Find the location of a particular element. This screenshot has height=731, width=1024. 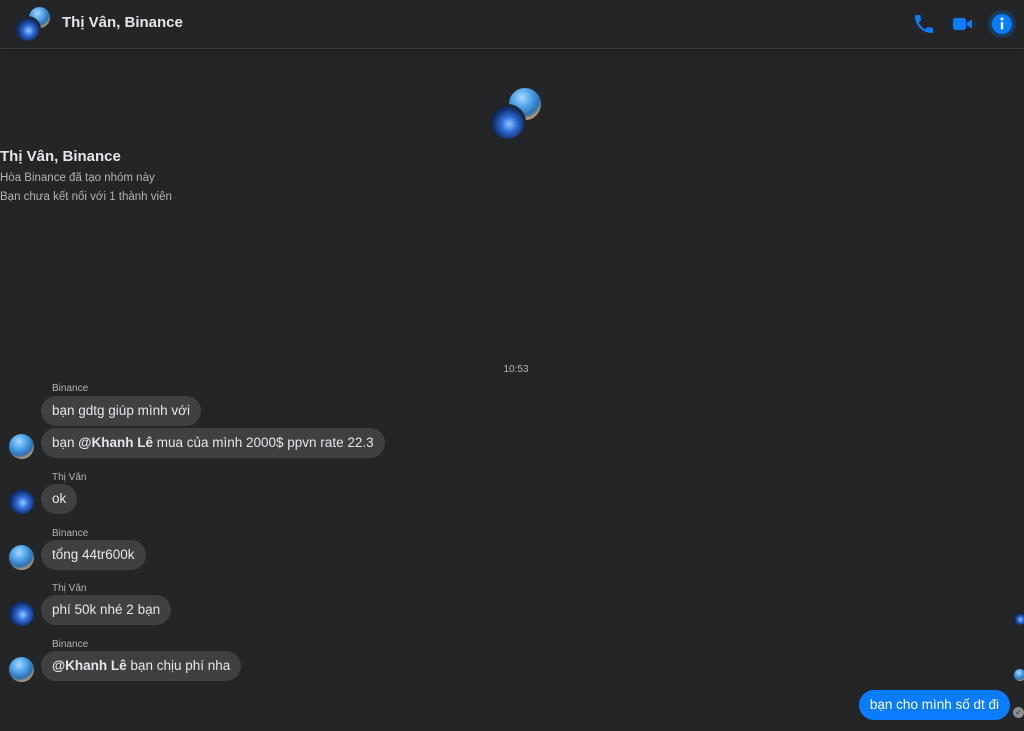

group-avatar is located at coordinates (34, 25).